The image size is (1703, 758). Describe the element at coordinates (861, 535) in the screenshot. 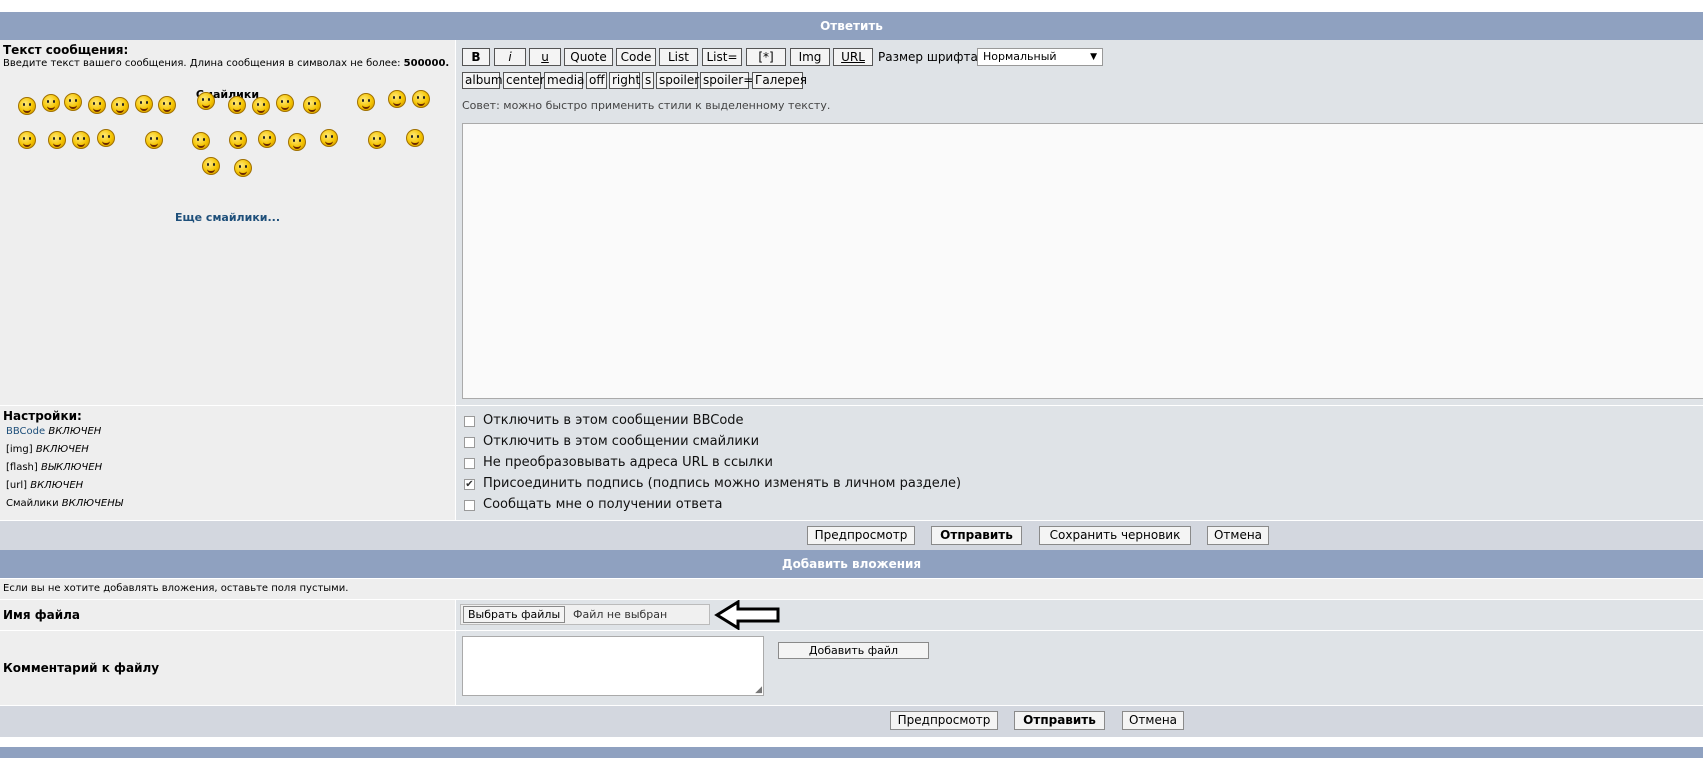

I see `preview-button: Предпросмотр` at that location.